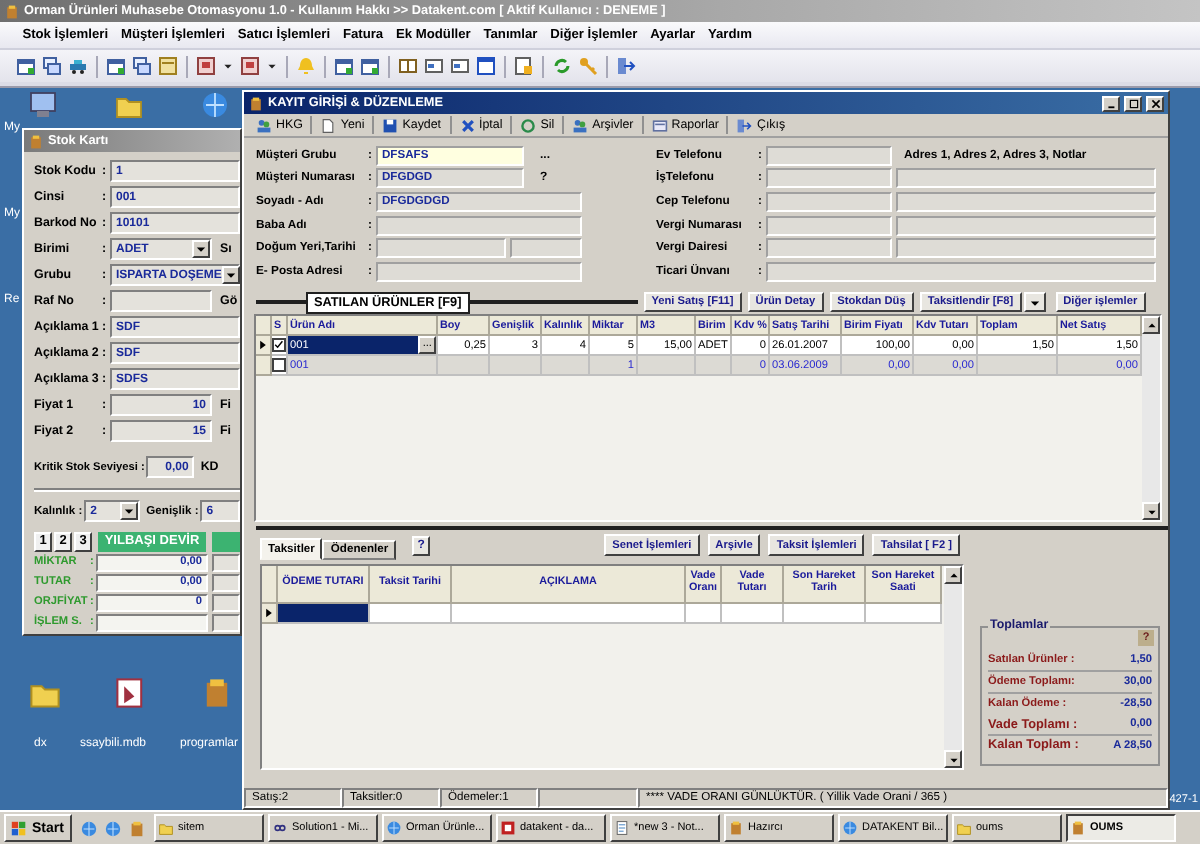  I want to click on refresh-icon, so click(562, 66).